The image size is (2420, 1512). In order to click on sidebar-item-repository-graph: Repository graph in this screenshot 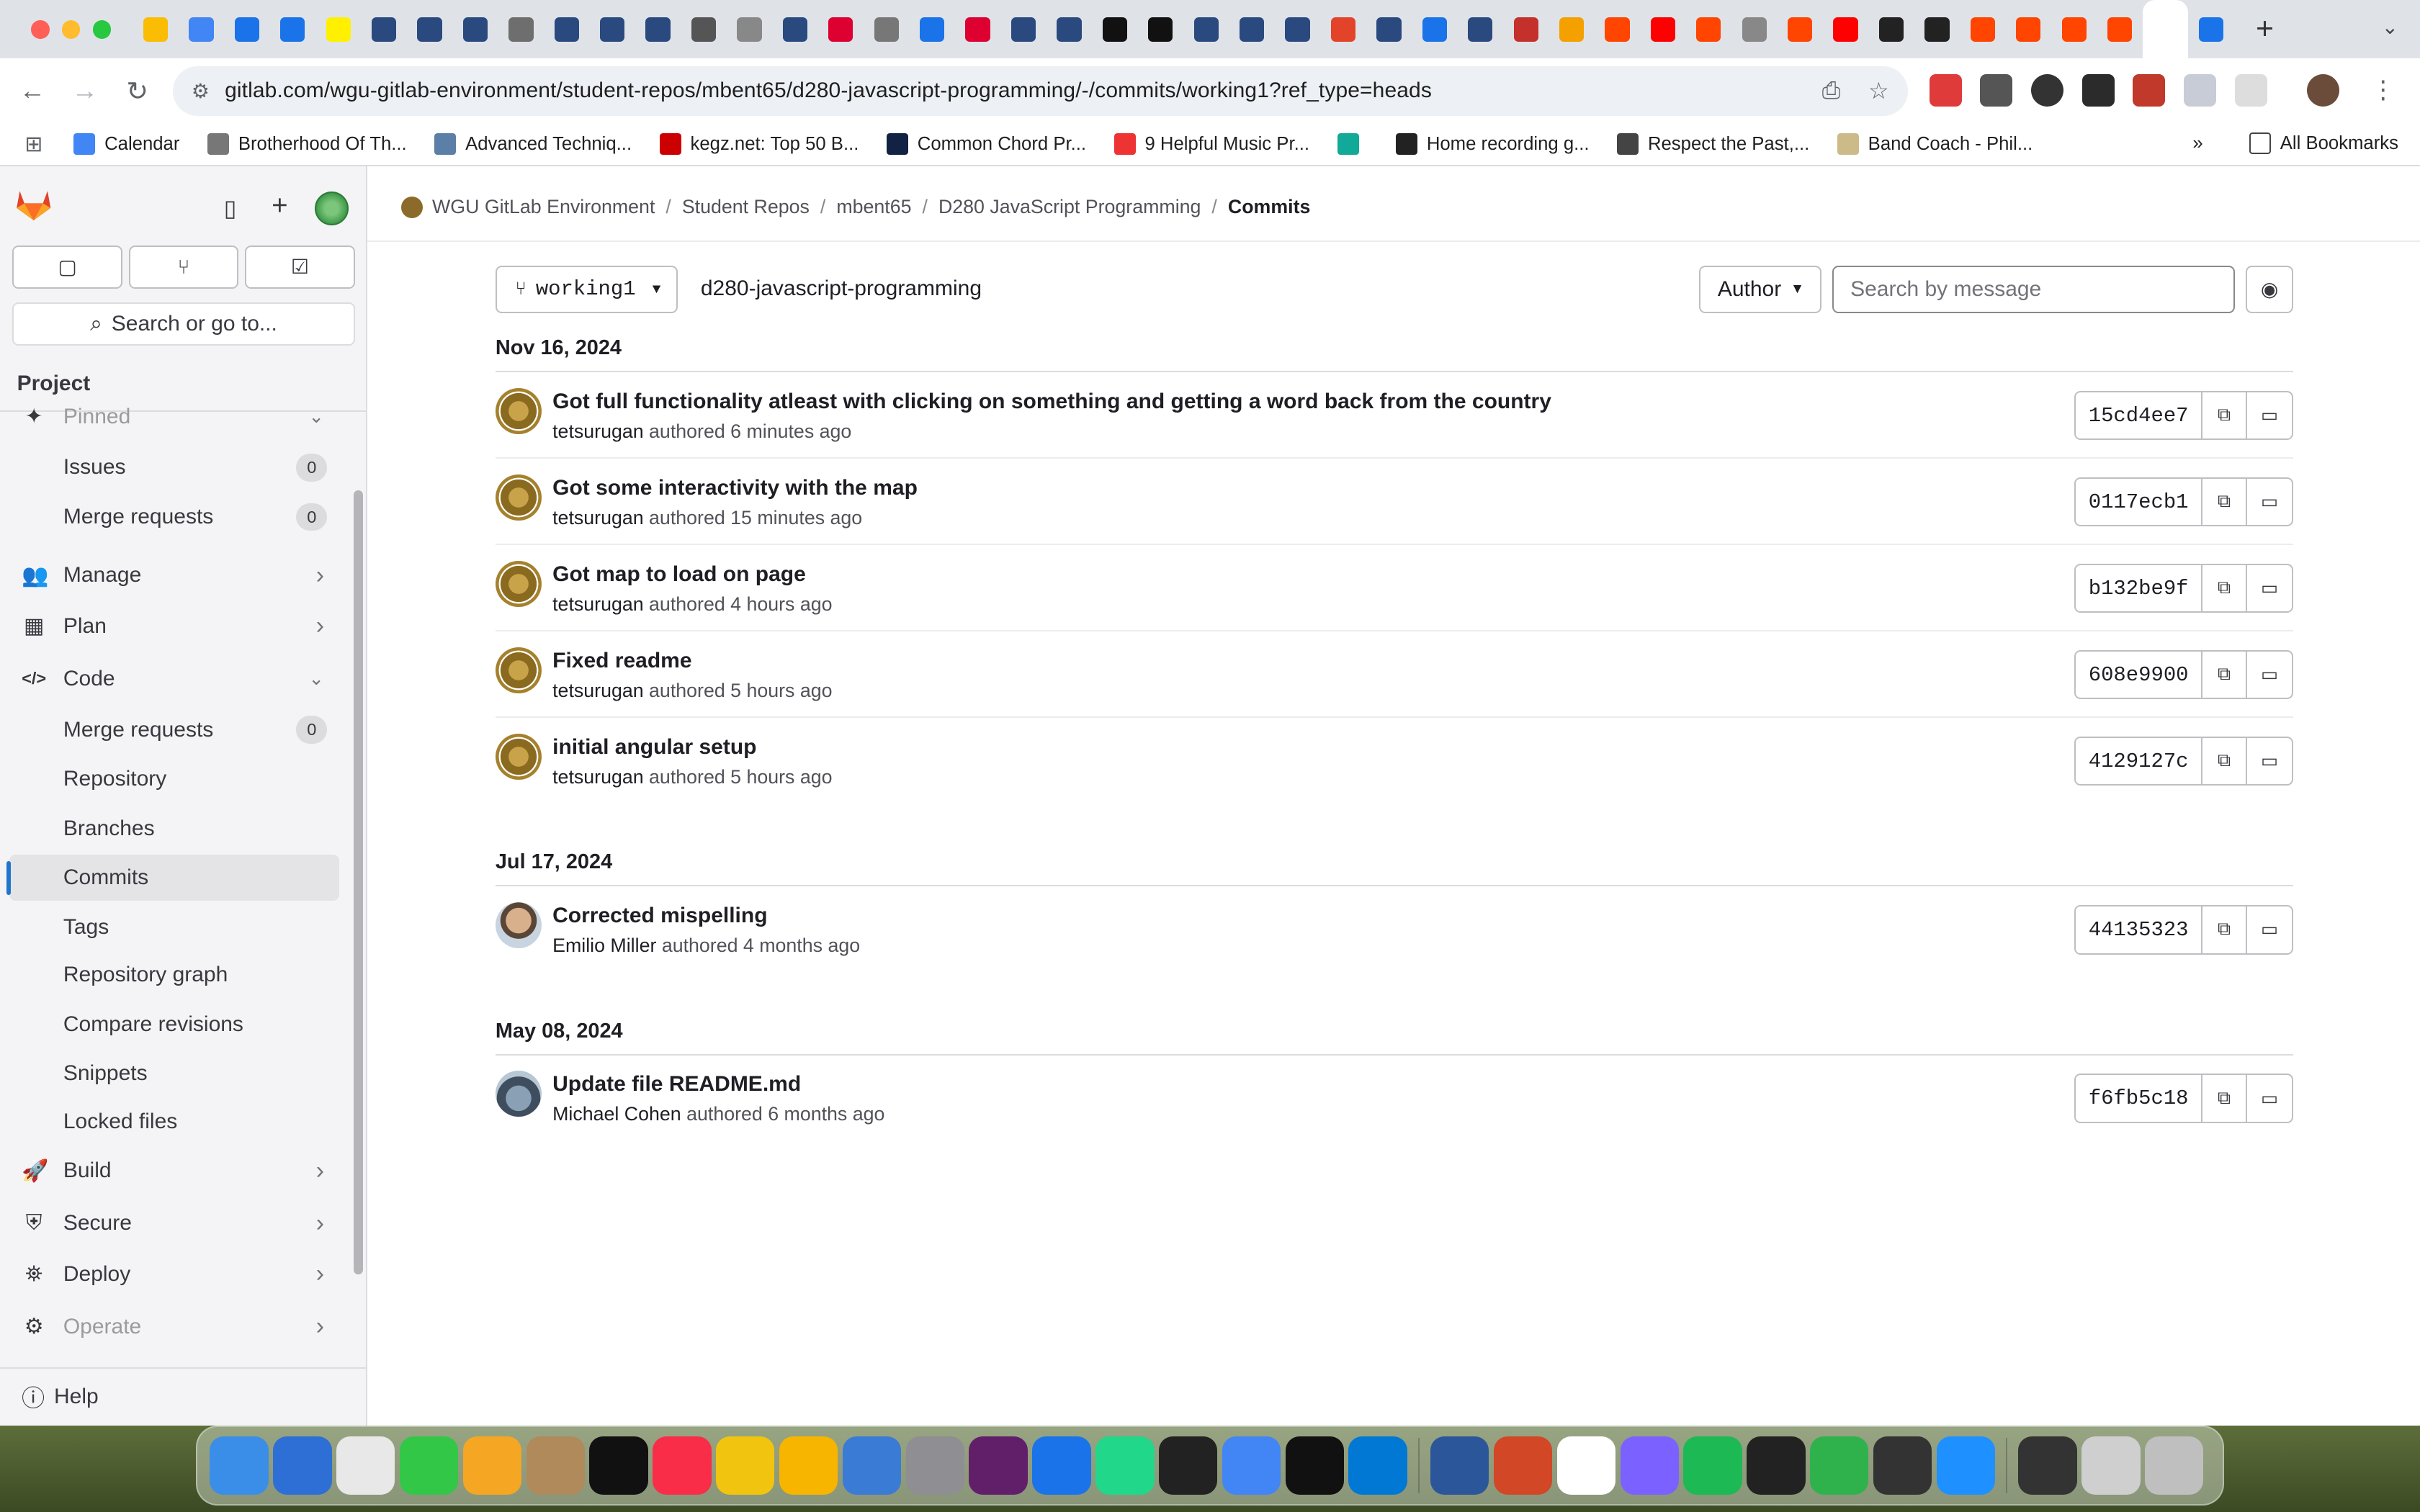, I will do `click(174, 975)`.